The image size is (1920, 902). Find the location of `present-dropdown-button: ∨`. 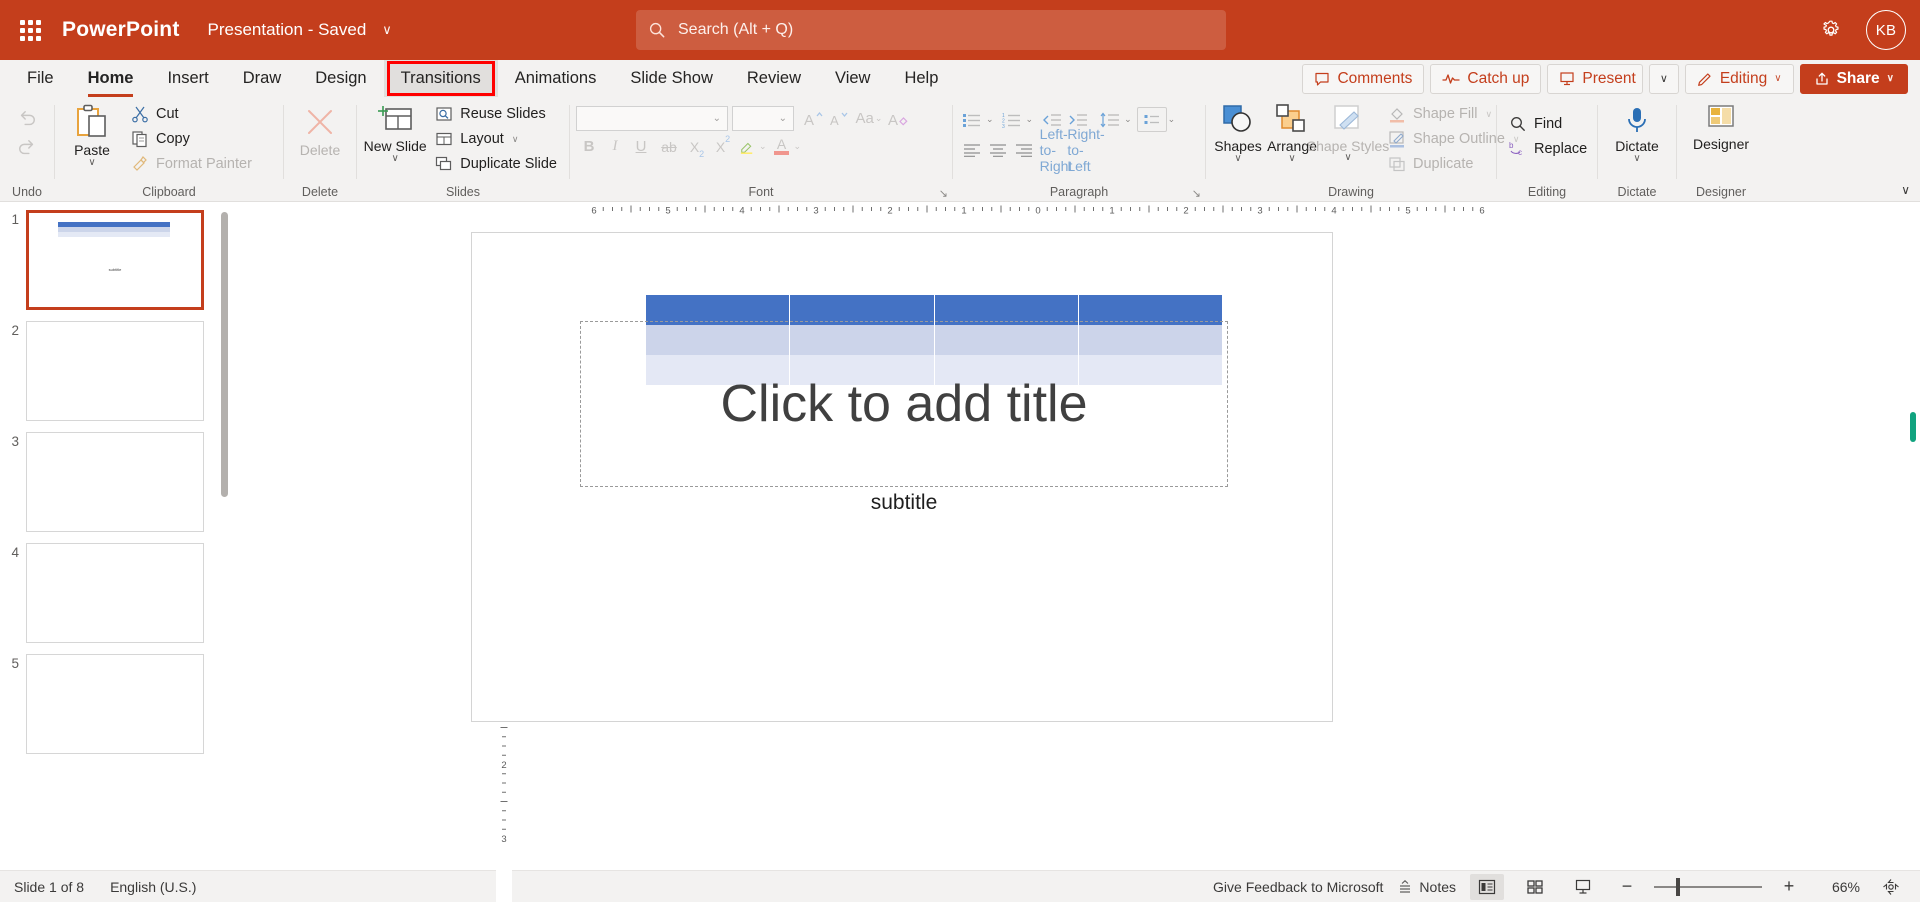

present-dropdown-button: ∨ is located at coordinates (1663, 78).